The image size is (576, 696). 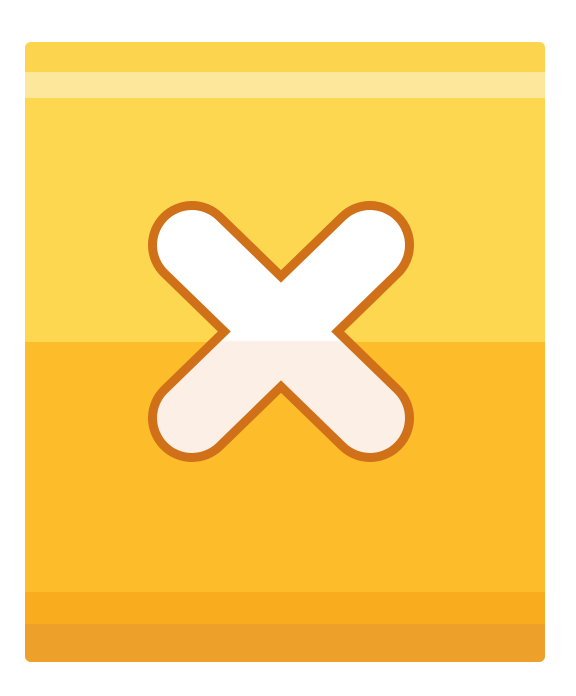 I want to click on tile-top-edge, so click(x=285, y=57).